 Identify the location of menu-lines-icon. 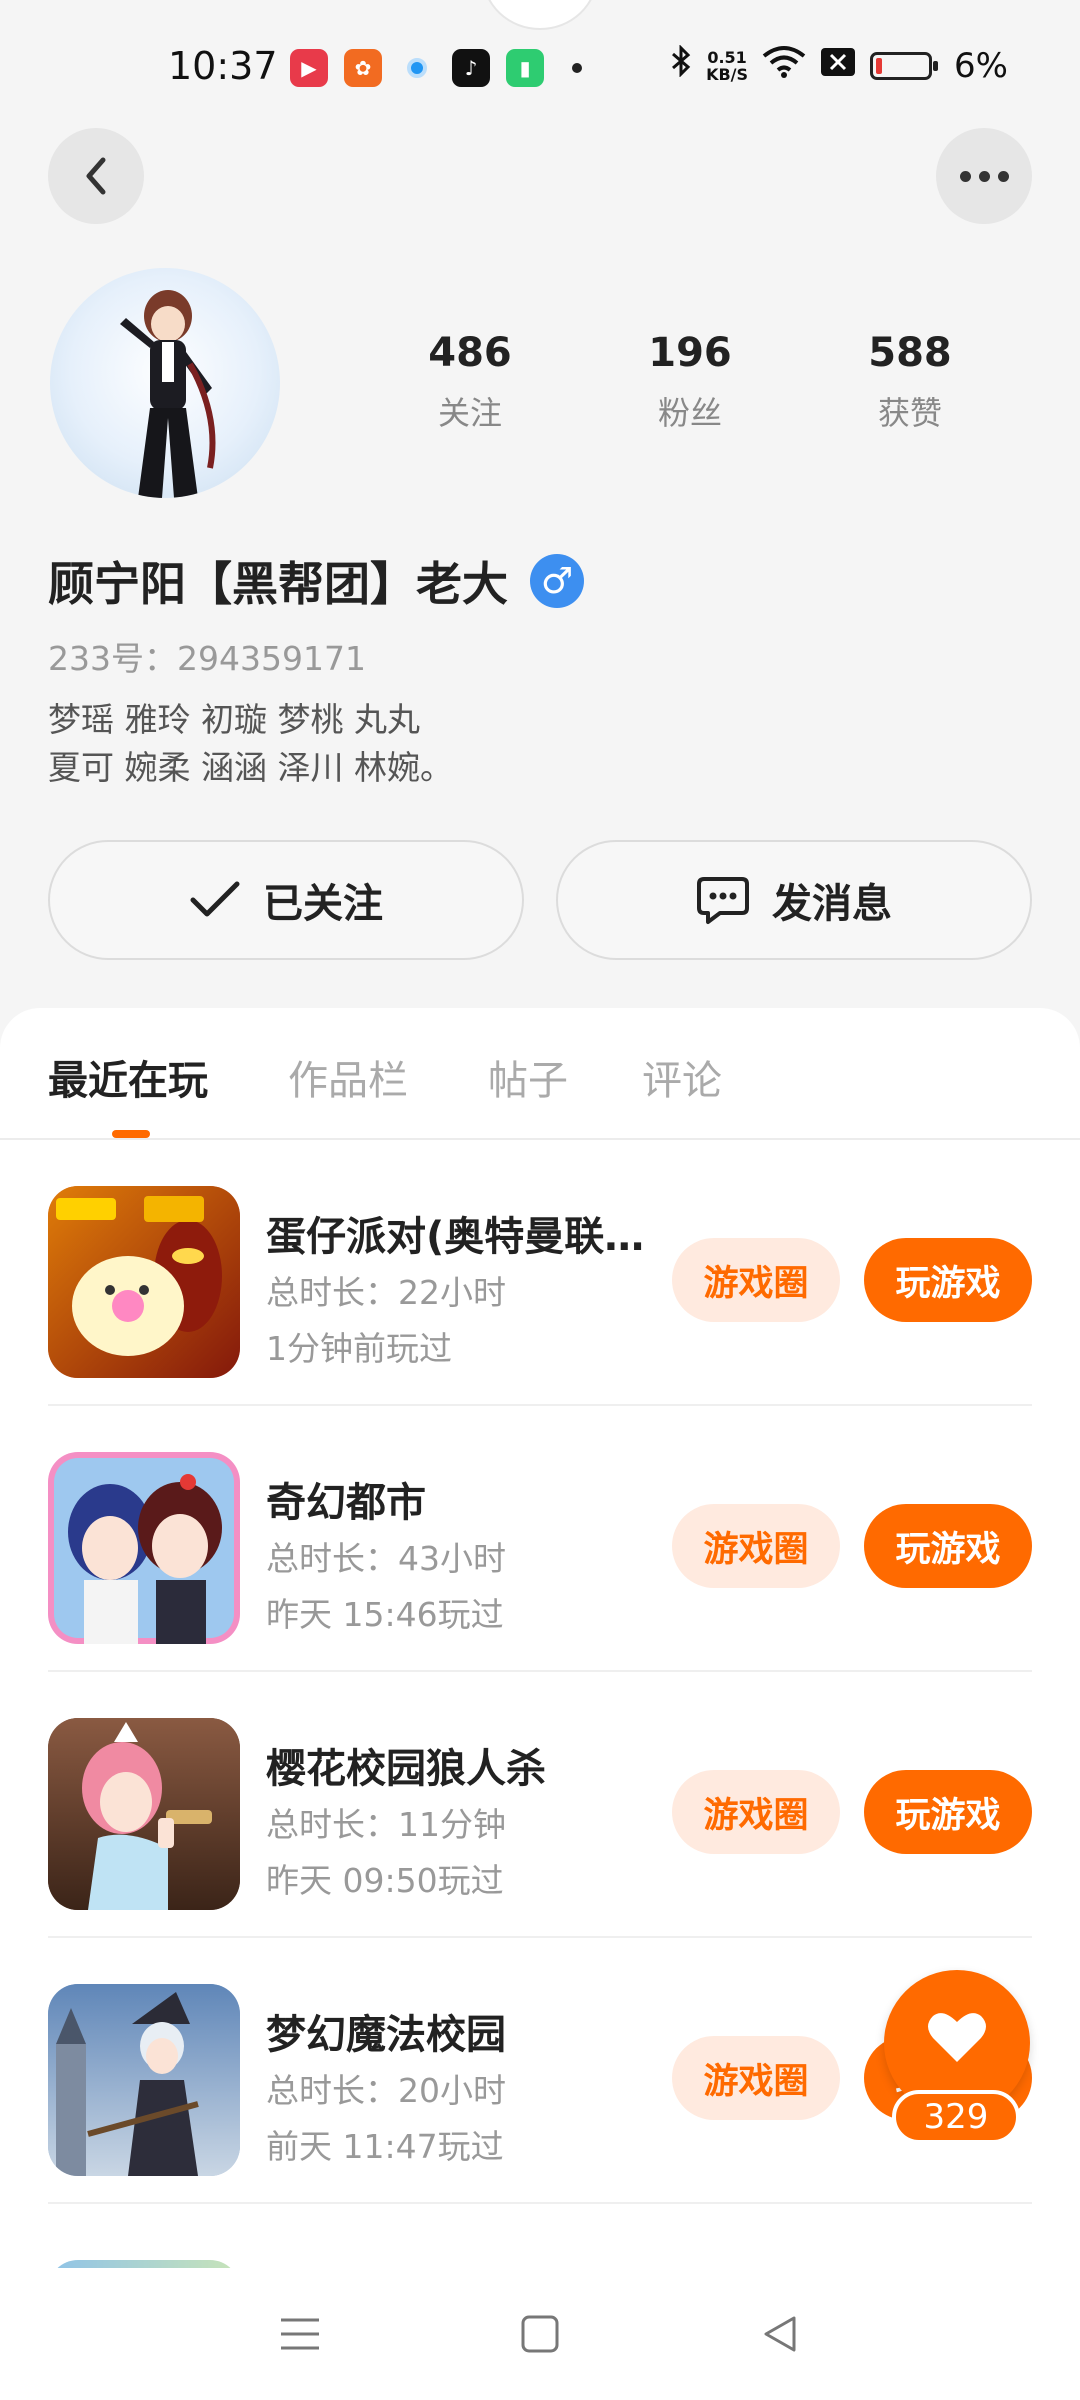
(300, 2334).